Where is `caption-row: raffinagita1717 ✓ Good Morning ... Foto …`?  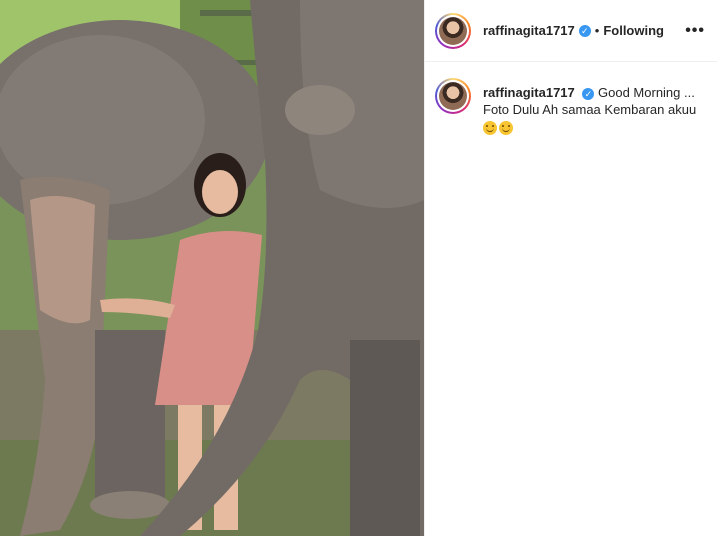
caption-row: raffinagita1717 ✓ Good Morning ... Foto … is located at coordinates (571, 98).